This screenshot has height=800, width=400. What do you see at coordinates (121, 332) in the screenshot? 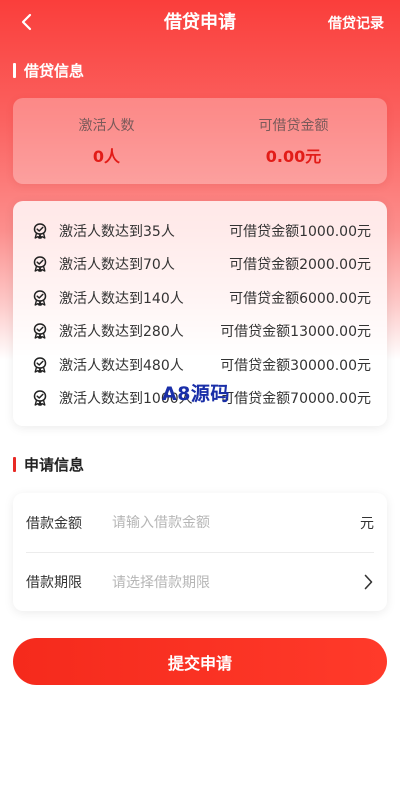
I see `tier-condition: 激活人数达到280人` at bounding box center [121, 332].